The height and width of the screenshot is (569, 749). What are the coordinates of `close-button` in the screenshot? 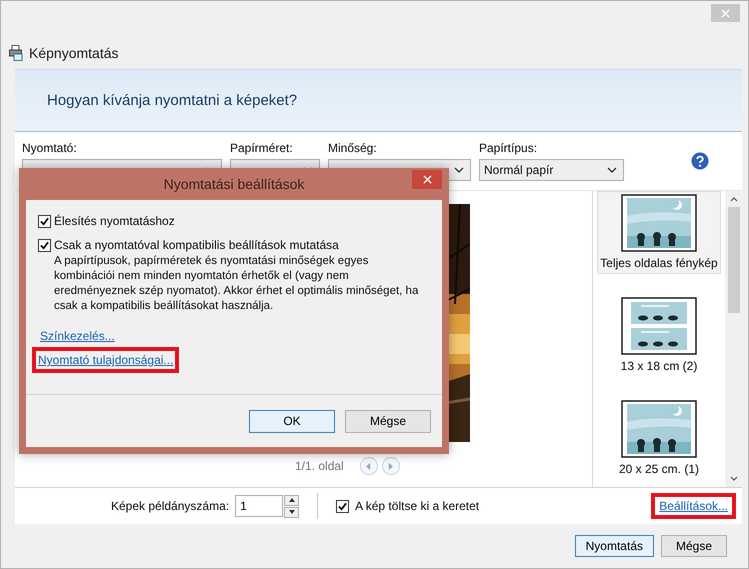 It's located at (427, 179).